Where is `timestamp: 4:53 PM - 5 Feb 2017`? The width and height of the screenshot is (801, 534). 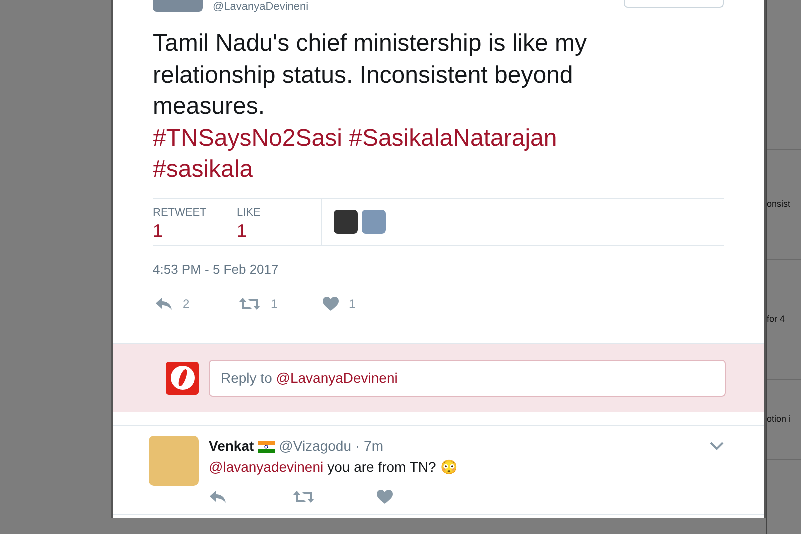 timestamp: 4:53 PM - 5 Feb 2017 is located at coordinates (216, 269).